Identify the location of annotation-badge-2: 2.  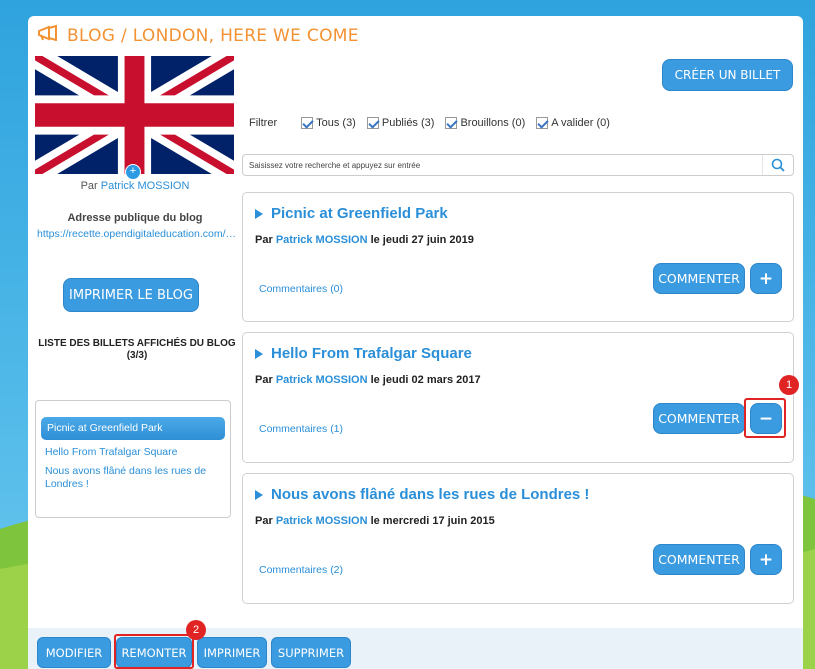
(196, 630).